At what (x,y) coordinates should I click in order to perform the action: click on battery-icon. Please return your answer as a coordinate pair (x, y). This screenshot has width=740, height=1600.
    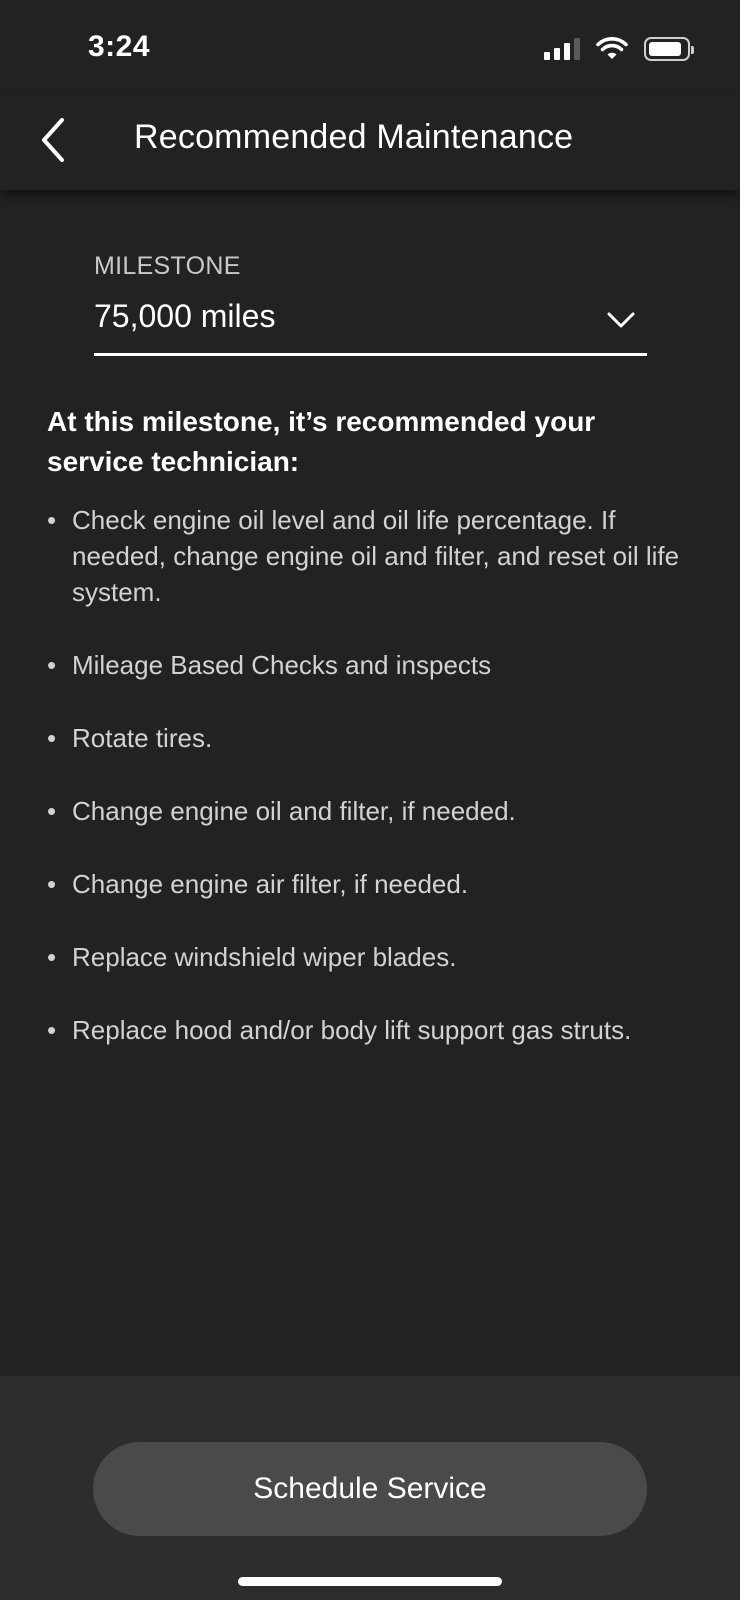
    Looking at the image, I should click on (669, 49).